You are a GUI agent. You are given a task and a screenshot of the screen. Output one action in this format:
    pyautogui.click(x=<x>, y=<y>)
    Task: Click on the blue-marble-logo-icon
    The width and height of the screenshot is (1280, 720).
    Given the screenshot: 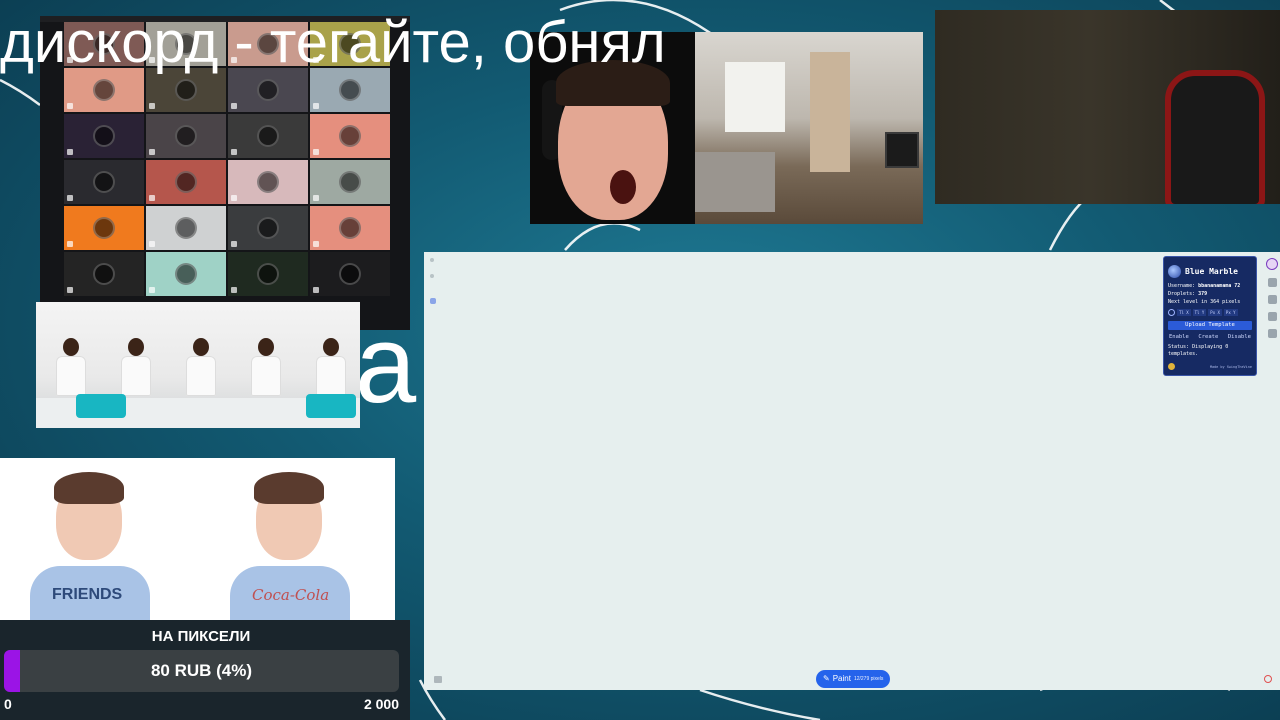 What is the action you would take?
    pyautogui.click(x=1174, y=271)
    